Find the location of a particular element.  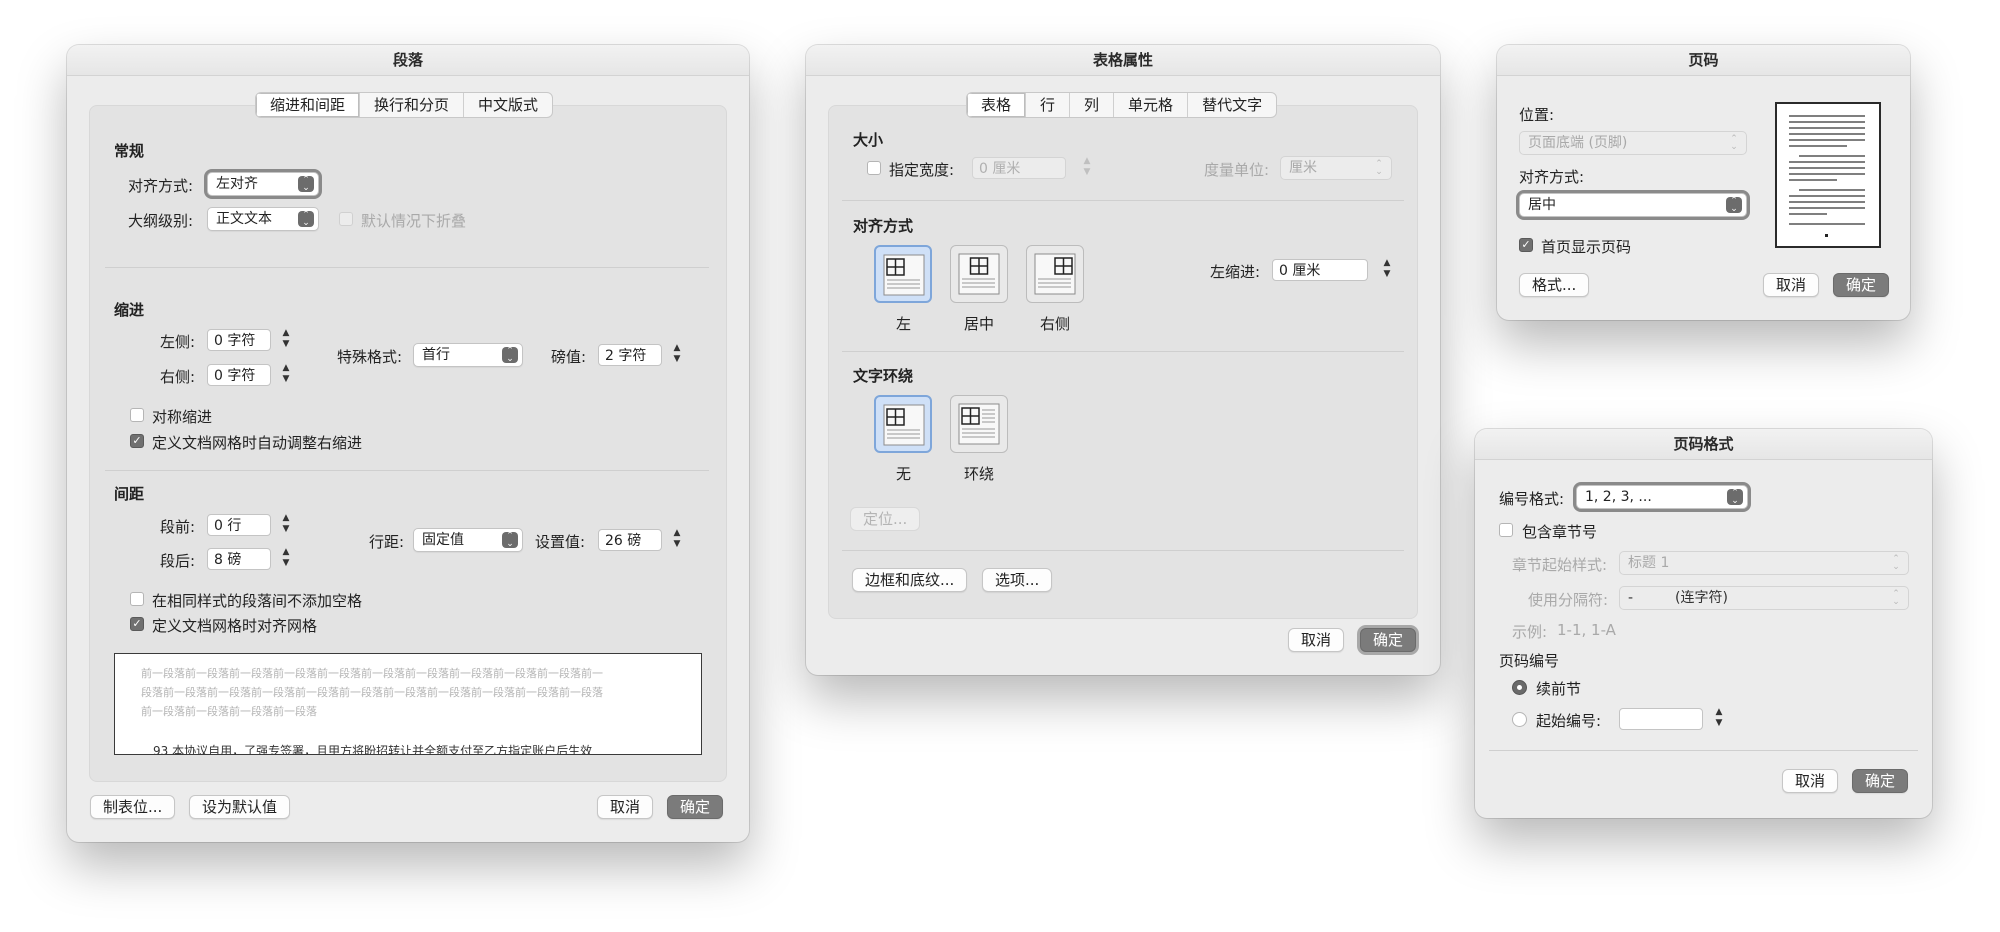

page-alignment-select: 居中 ⌃ ⌄ is located at coordinates (1633, 205).